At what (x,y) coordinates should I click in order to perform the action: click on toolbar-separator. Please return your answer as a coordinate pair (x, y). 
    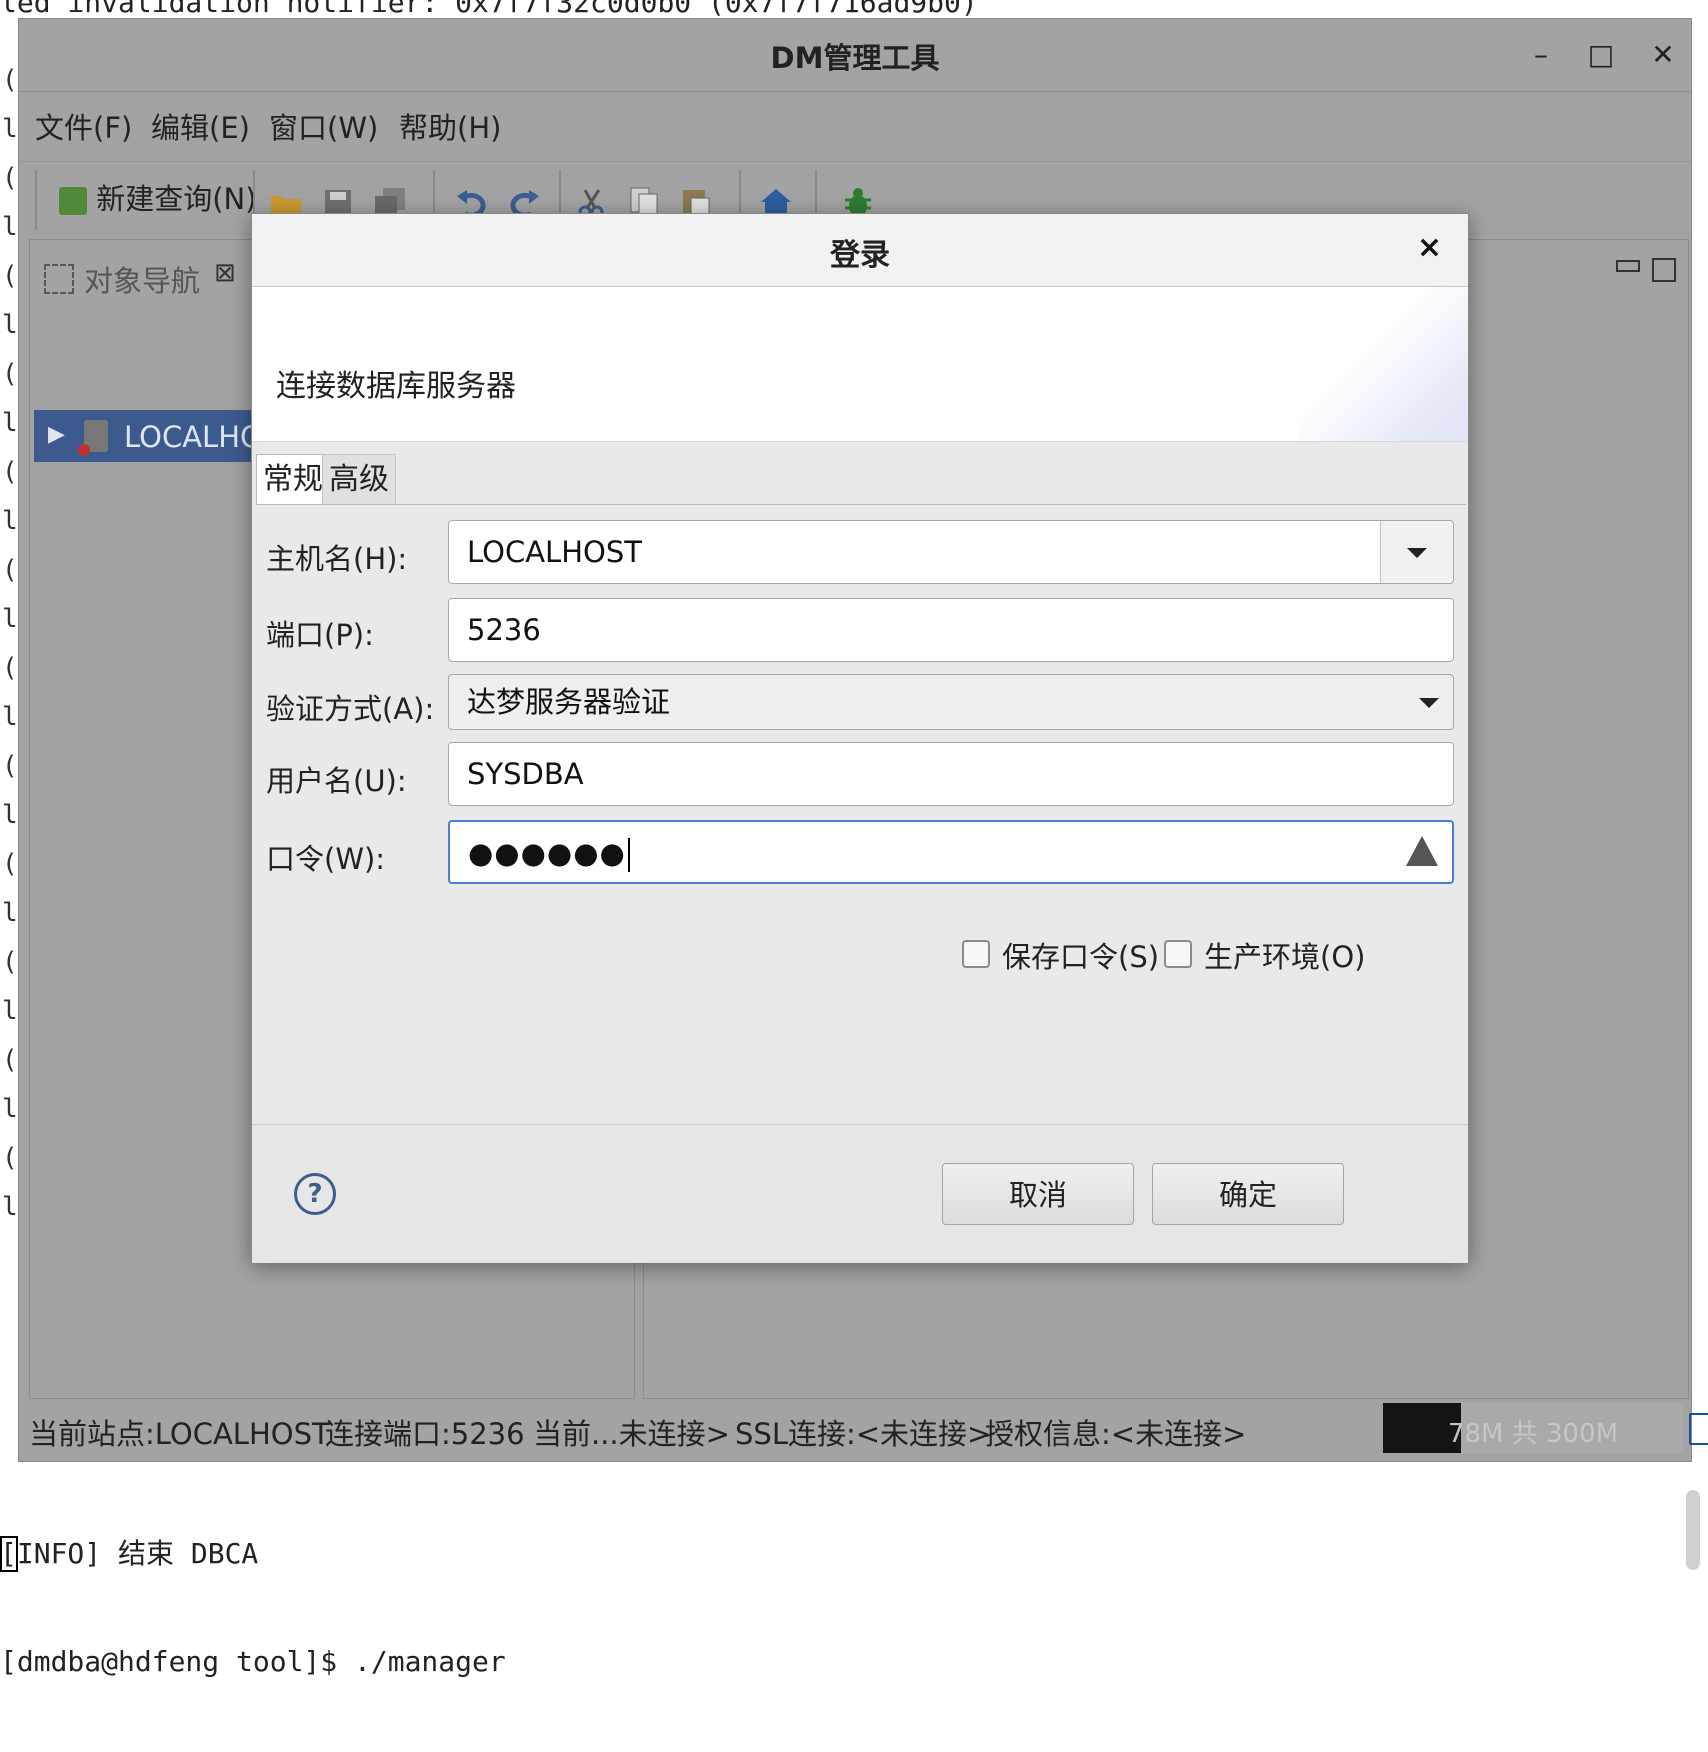
    Looking at the image, I should click on (36, 200).